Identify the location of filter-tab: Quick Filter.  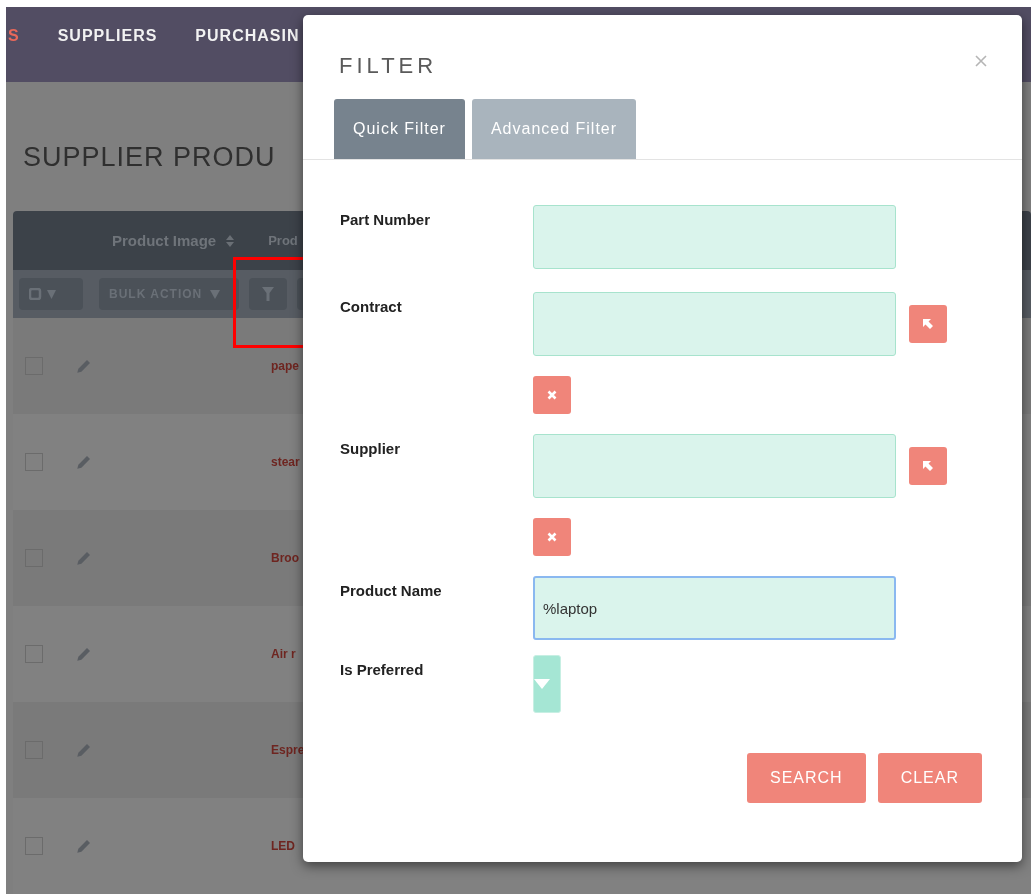
(399, 129).